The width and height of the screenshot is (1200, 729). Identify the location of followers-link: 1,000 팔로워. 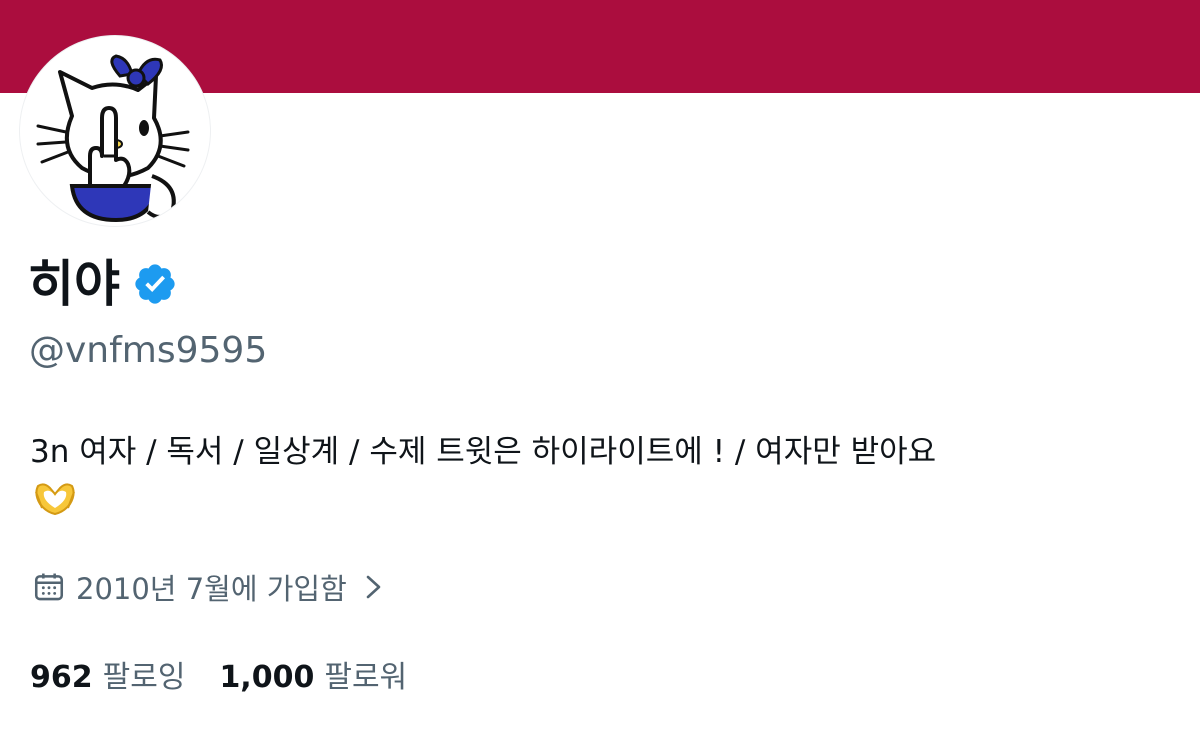
(313, 674).